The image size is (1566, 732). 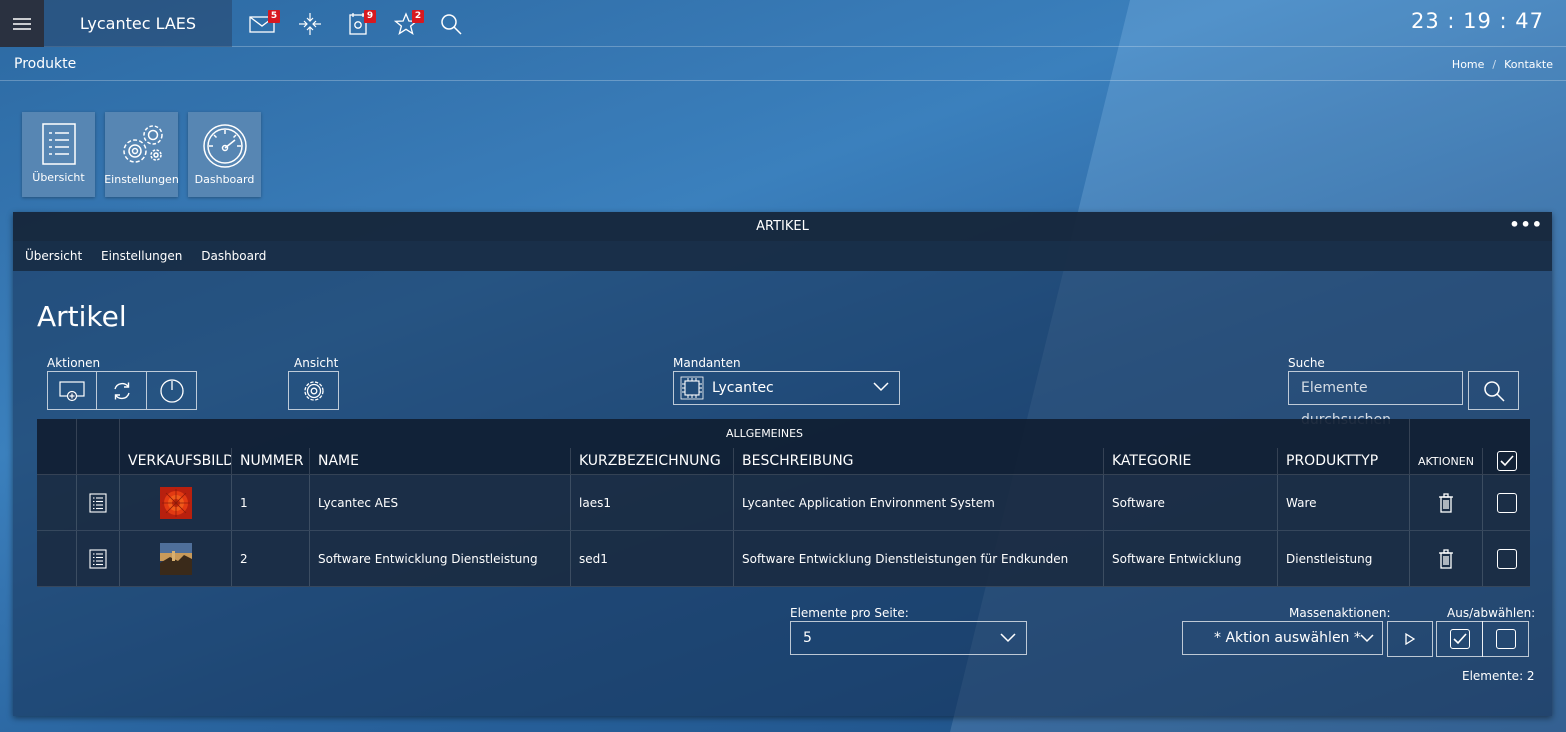 What do you see at coordinates (765, 433) in the screenshot?
I see `group-header: ALLGEMEINES` at bounding box center [765, 433].